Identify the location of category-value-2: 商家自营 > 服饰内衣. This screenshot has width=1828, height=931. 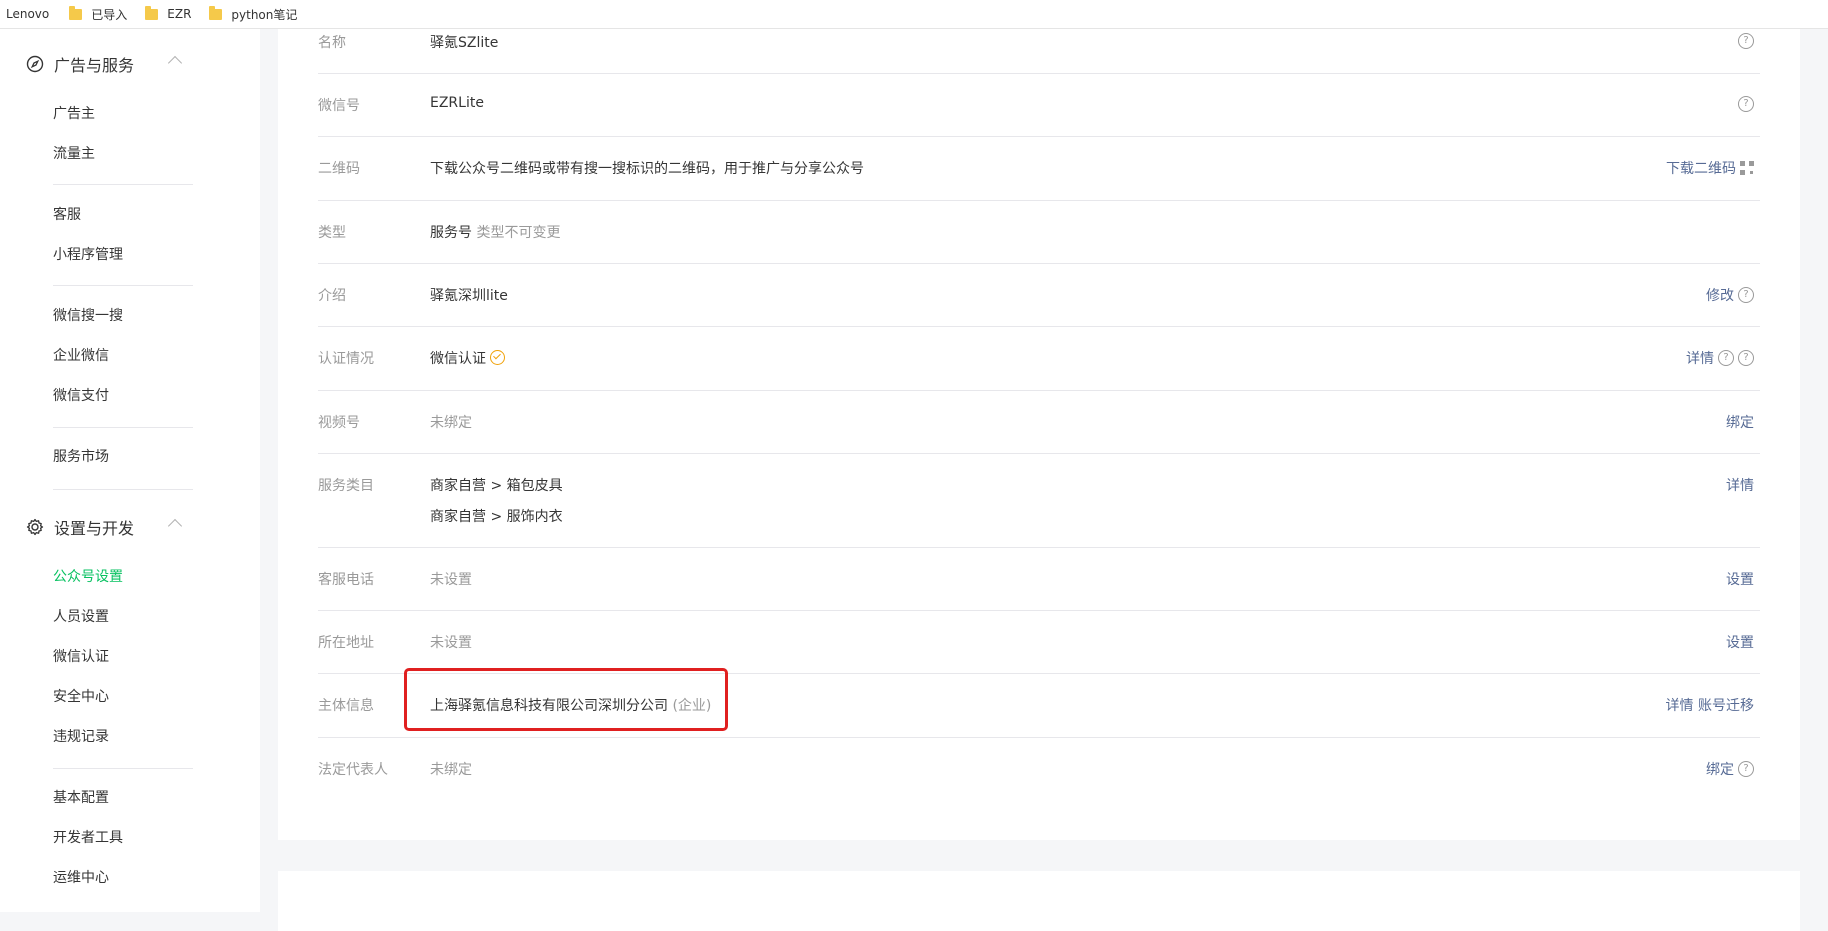
(496, 517).